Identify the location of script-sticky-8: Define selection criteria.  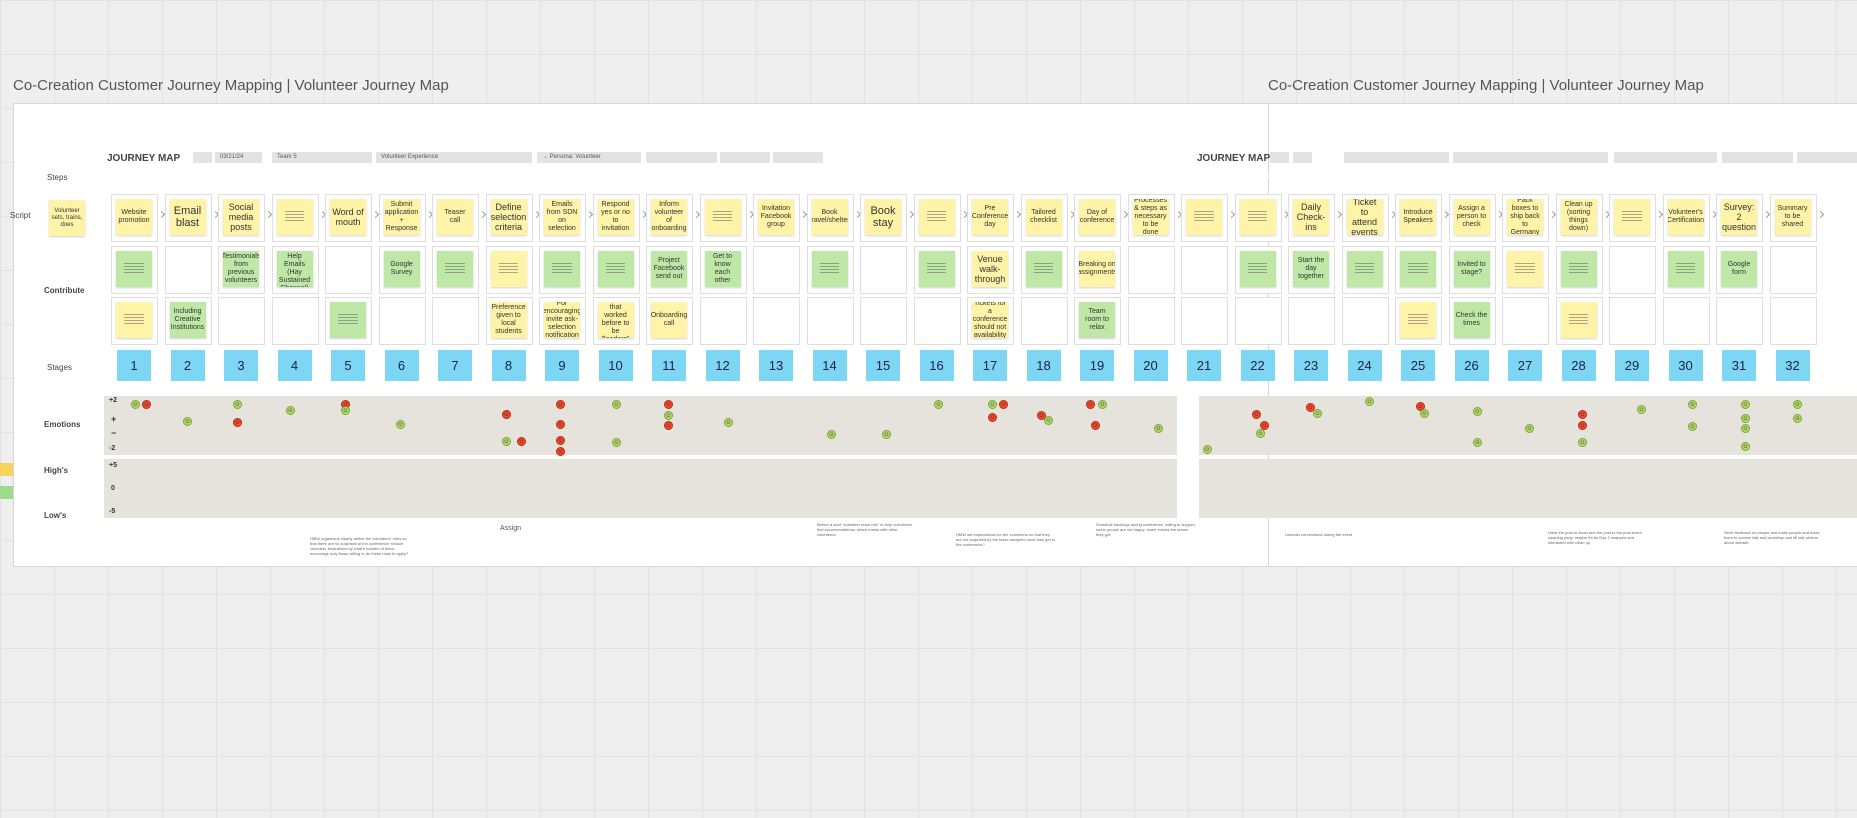
(508, 217).